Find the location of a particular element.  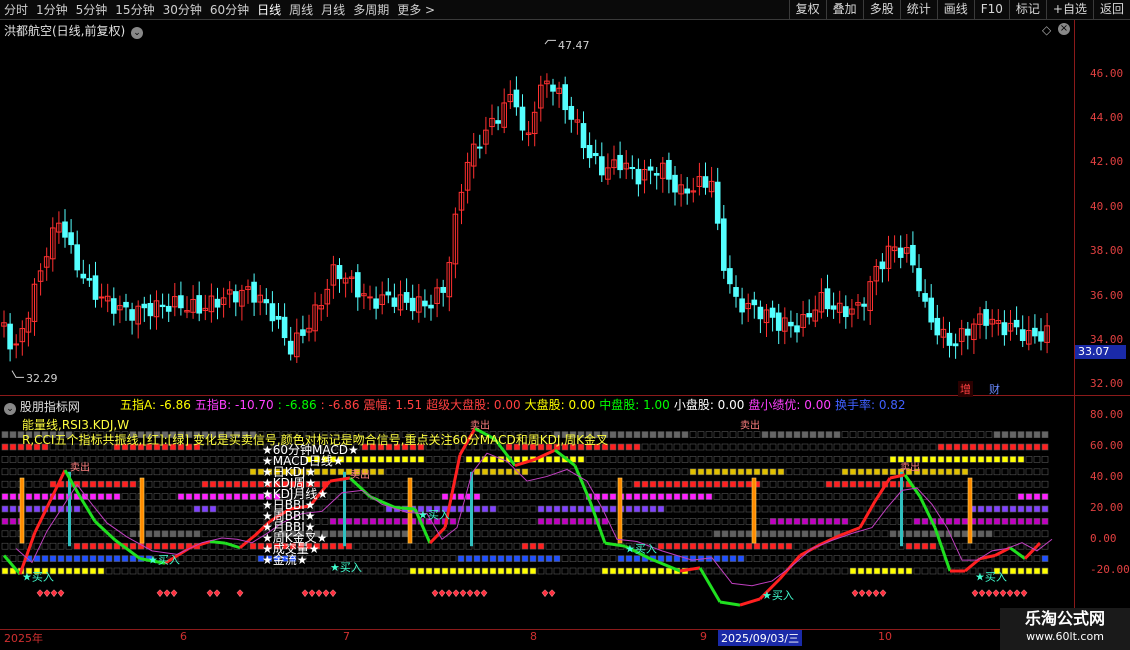

indicator-title: ⌄ 股朋指标网 is located at coordinates (42, 406).